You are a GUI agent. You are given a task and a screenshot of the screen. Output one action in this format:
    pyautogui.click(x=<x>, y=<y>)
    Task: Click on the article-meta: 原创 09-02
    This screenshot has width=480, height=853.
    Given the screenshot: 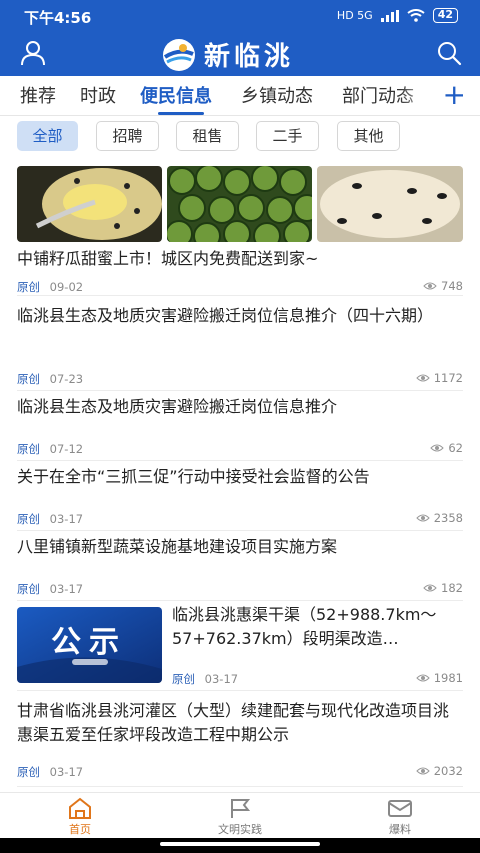 What is the action you would take?
    pyautogui.click(x=50, y=287)
    